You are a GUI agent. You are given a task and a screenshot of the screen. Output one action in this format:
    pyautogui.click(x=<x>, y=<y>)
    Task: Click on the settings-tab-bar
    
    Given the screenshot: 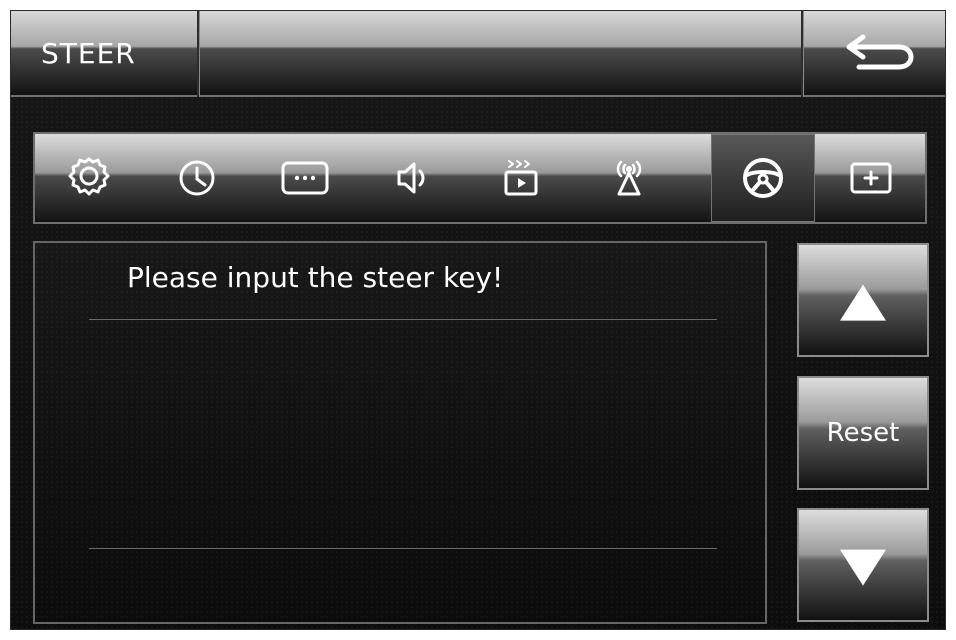 What is the action you would take?
    pyautogui.click(x=480, y=178)
    